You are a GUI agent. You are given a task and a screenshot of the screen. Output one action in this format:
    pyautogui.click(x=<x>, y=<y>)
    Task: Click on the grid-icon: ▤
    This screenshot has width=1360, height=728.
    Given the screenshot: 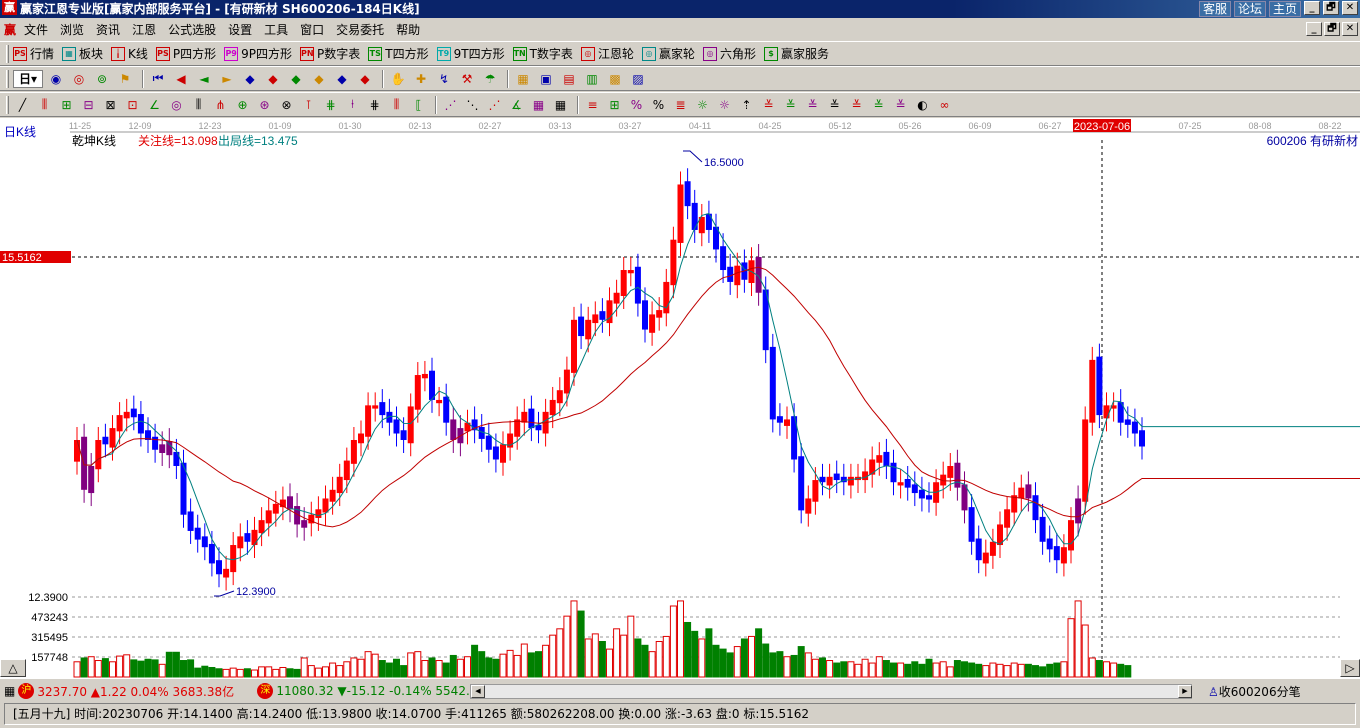 What is the action you would take?
    pyautogui.click(x=569, y=79)
    